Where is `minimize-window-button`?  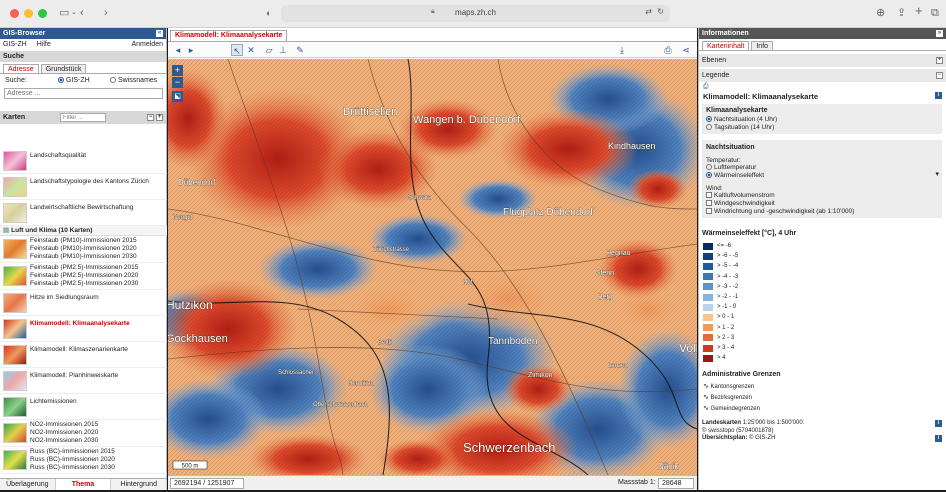
minimize-window-button is located at coordinates (28, 13).